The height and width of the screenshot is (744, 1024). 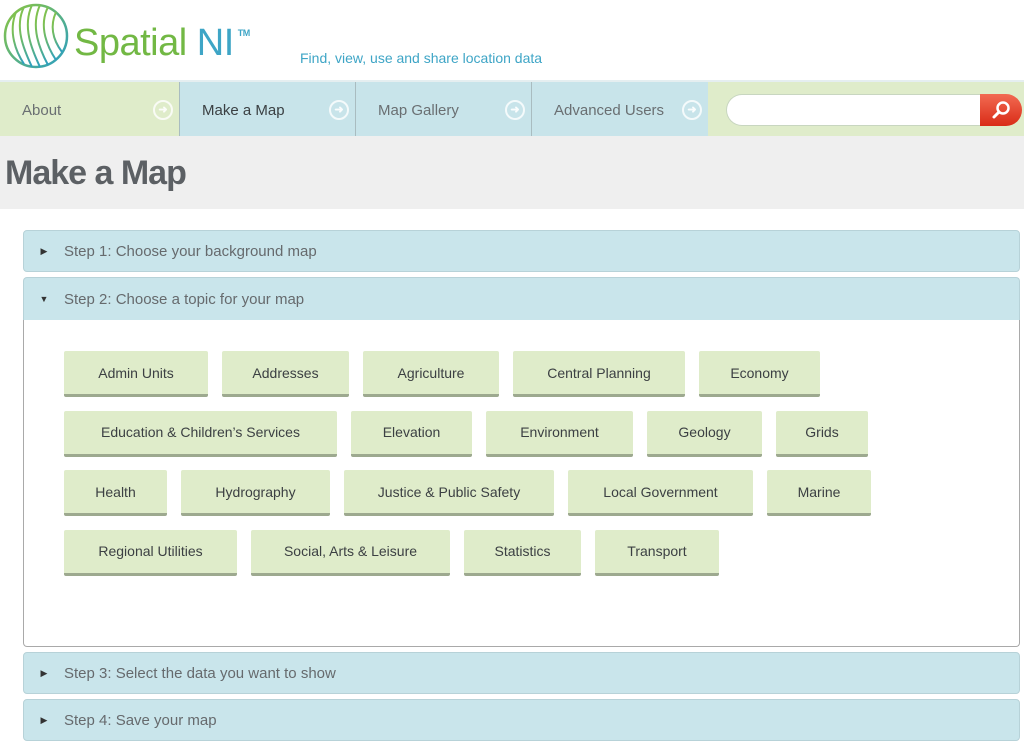 What do you see at coordinates (42, 110) in the screenshot?
I see `nav-item-label: About` at bounding box center [42, 110].